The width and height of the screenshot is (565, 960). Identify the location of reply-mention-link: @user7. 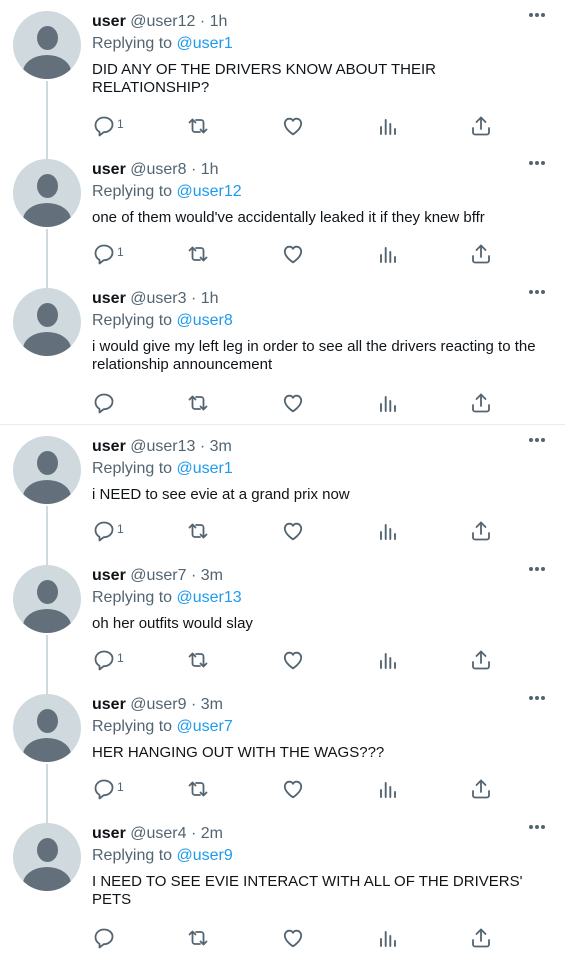
(205, 726).